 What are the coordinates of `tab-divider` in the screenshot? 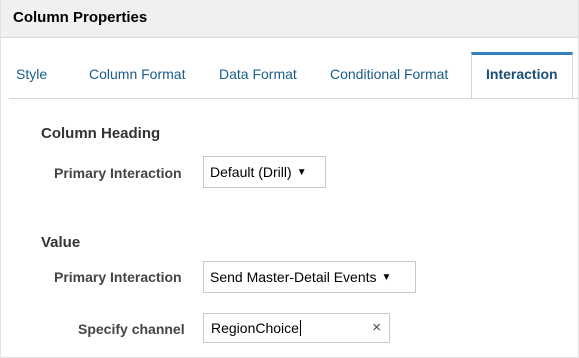 It's located at (293, 98).